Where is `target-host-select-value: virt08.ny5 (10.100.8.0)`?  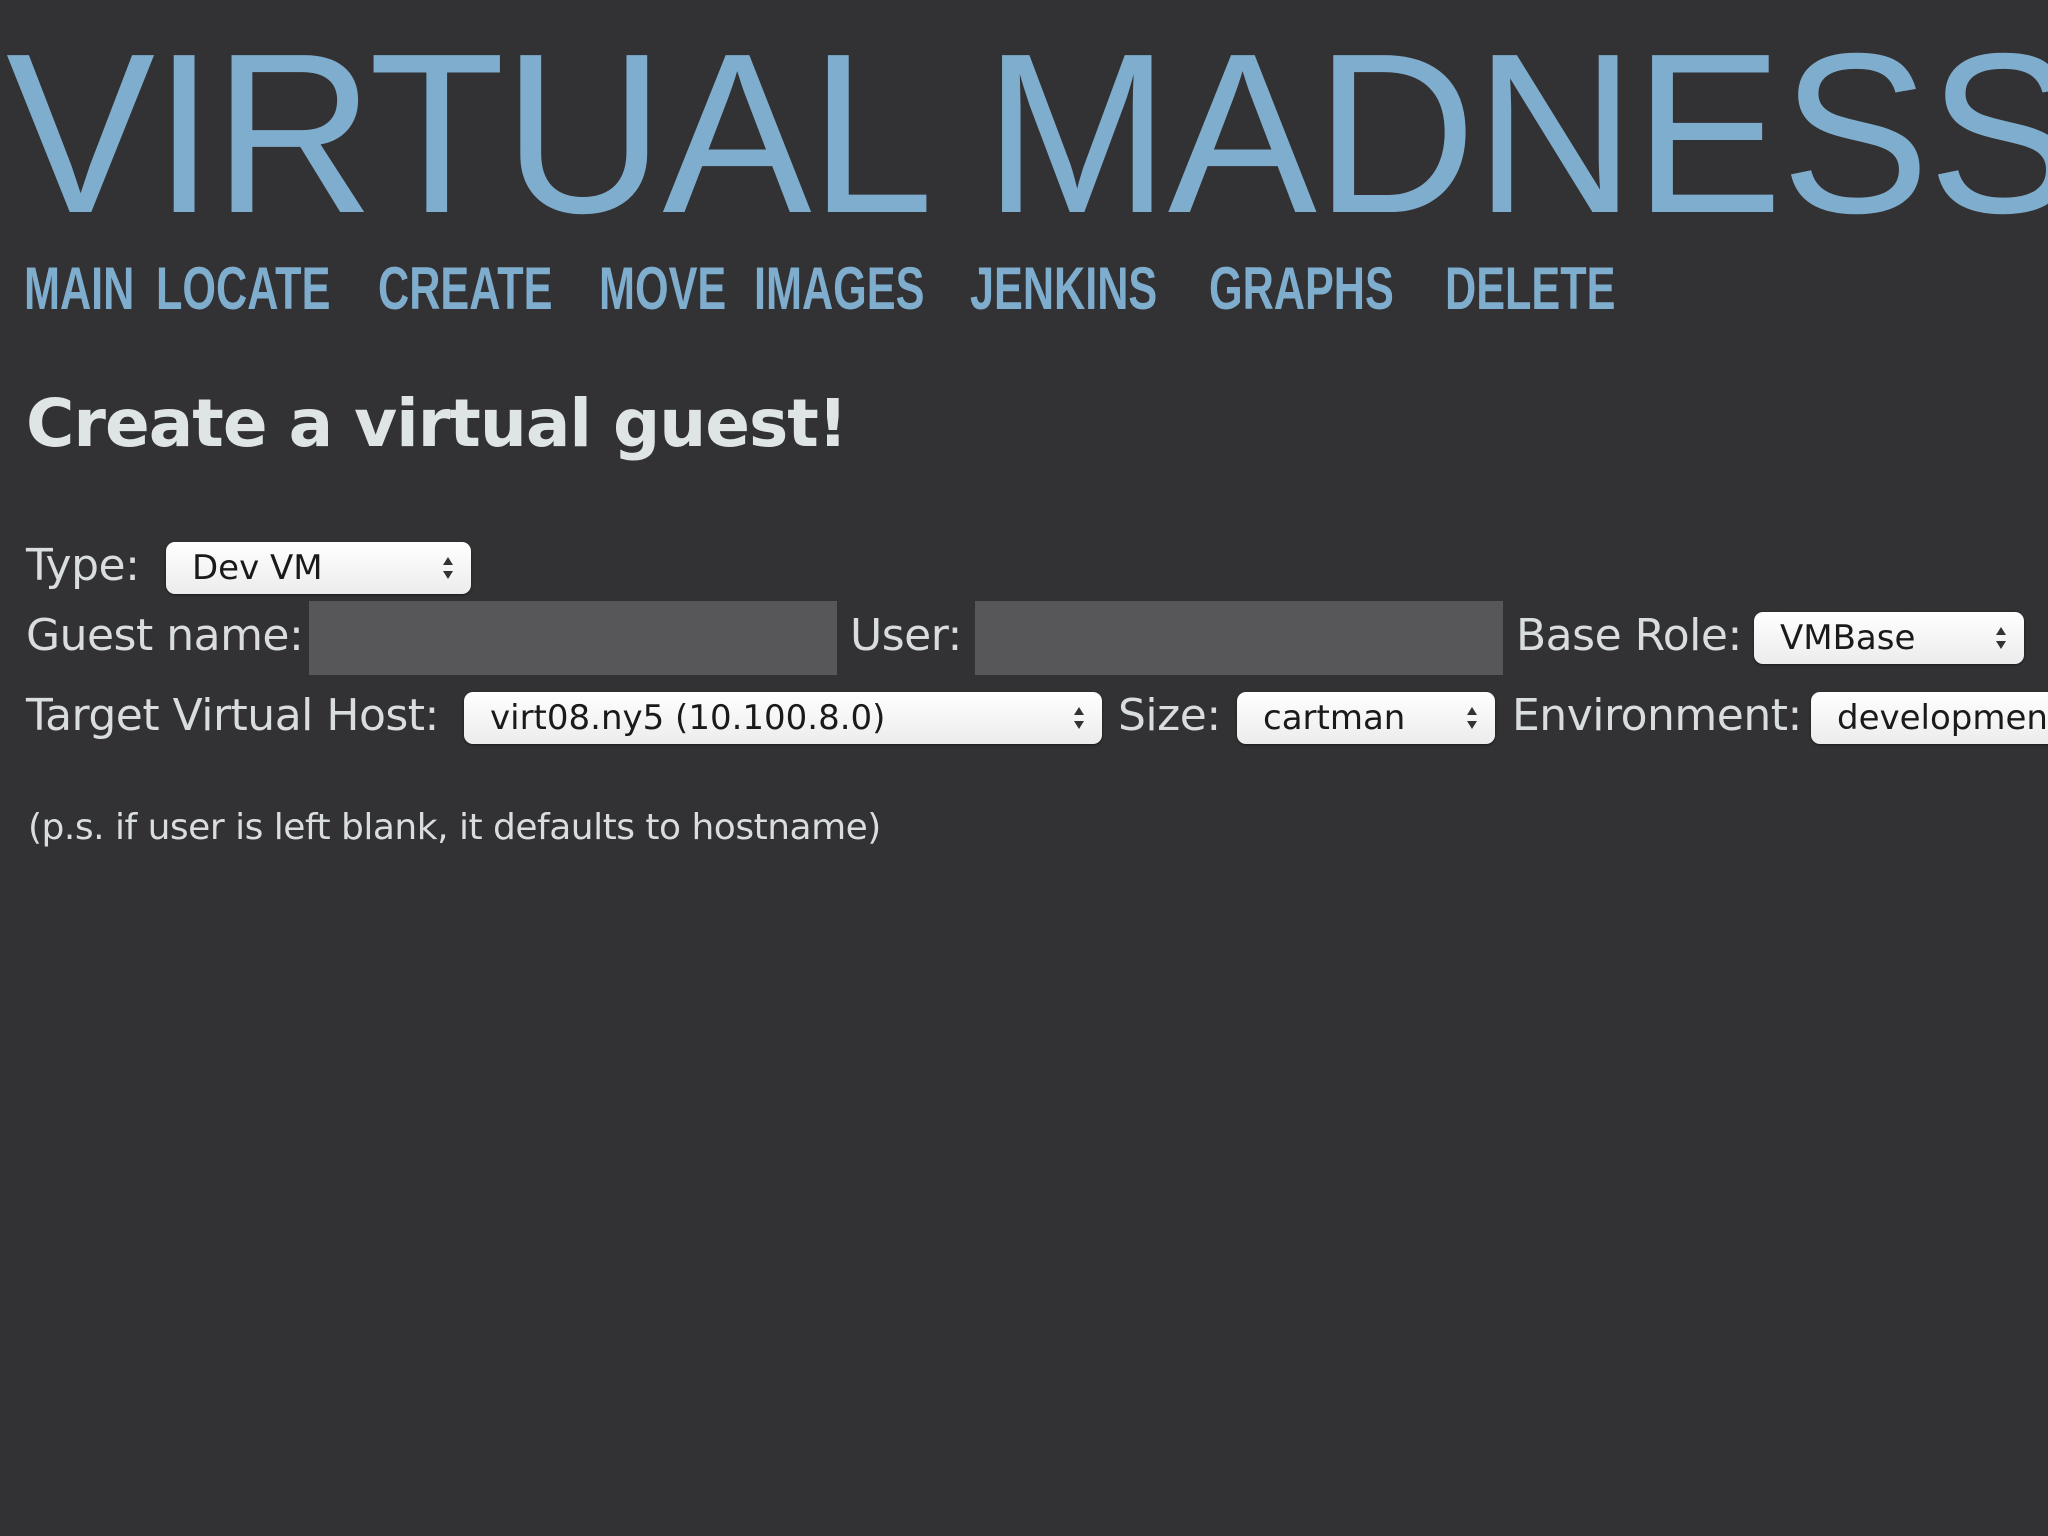
target-host-select-value: virt08.ny5 (10.100.8.0) is located at coordinates (688, 718).